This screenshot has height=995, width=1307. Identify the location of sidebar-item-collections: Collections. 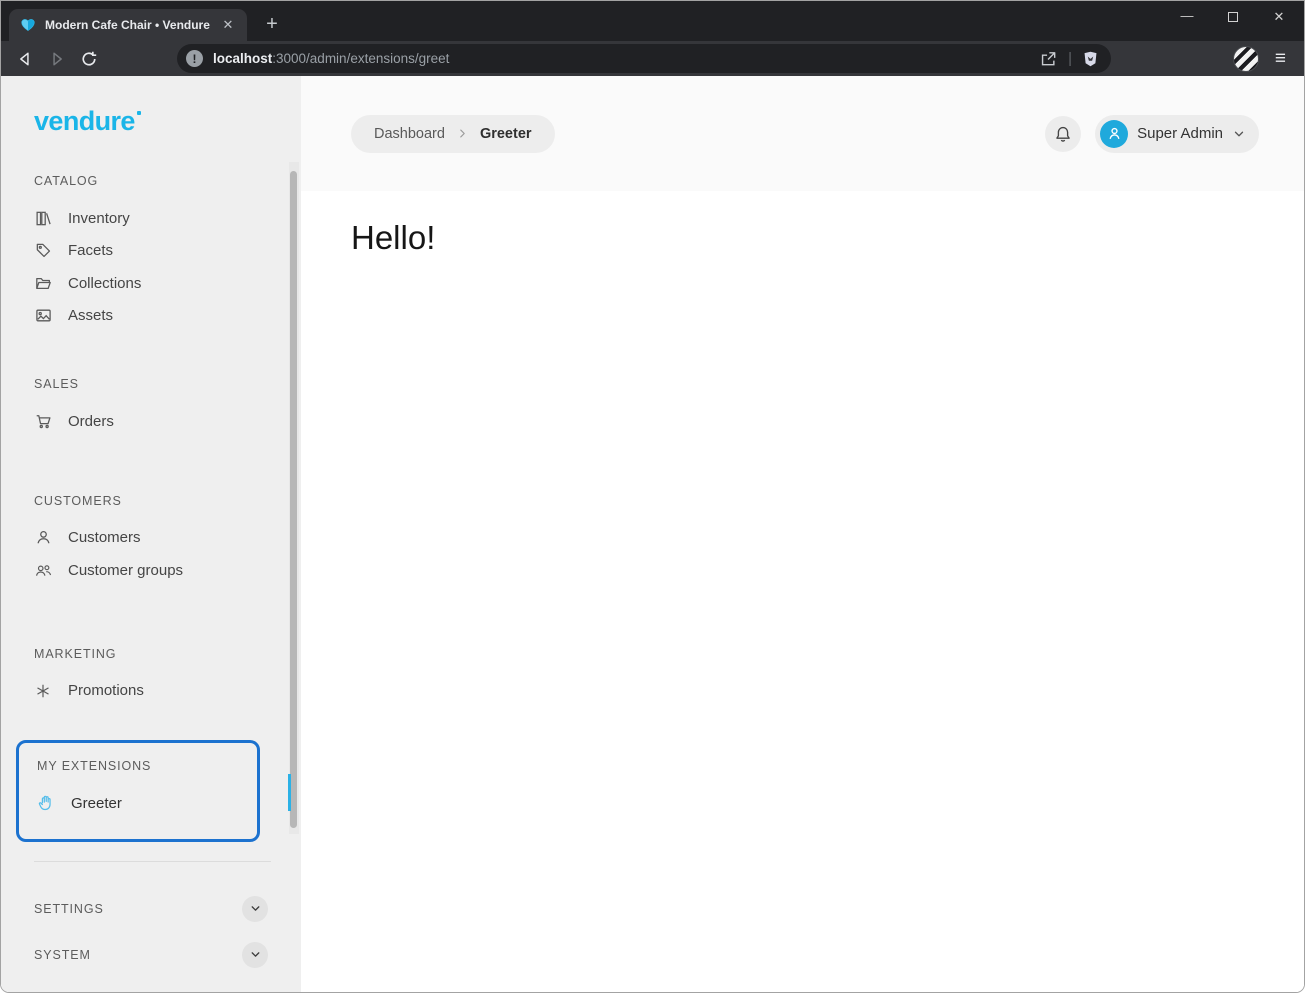
(151, 283).